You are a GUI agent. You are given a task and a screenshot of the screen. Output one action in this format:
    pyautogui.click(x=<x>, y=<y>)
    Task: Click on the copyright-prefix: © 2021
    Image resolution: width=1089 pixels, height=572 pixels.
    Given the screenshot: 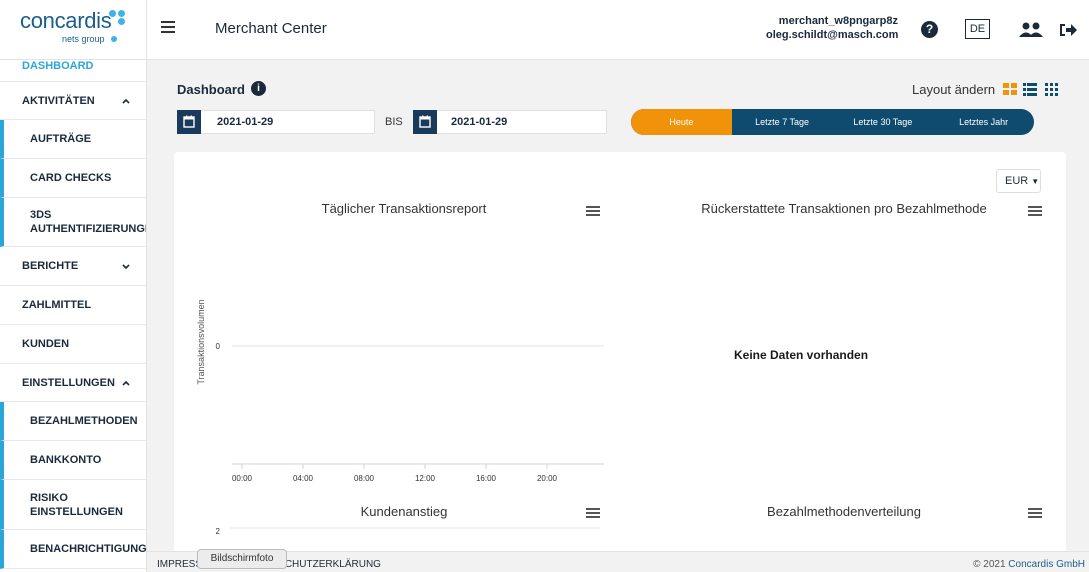 What is the action you would take?
    pyautogui.click(x=991, y=564)
    